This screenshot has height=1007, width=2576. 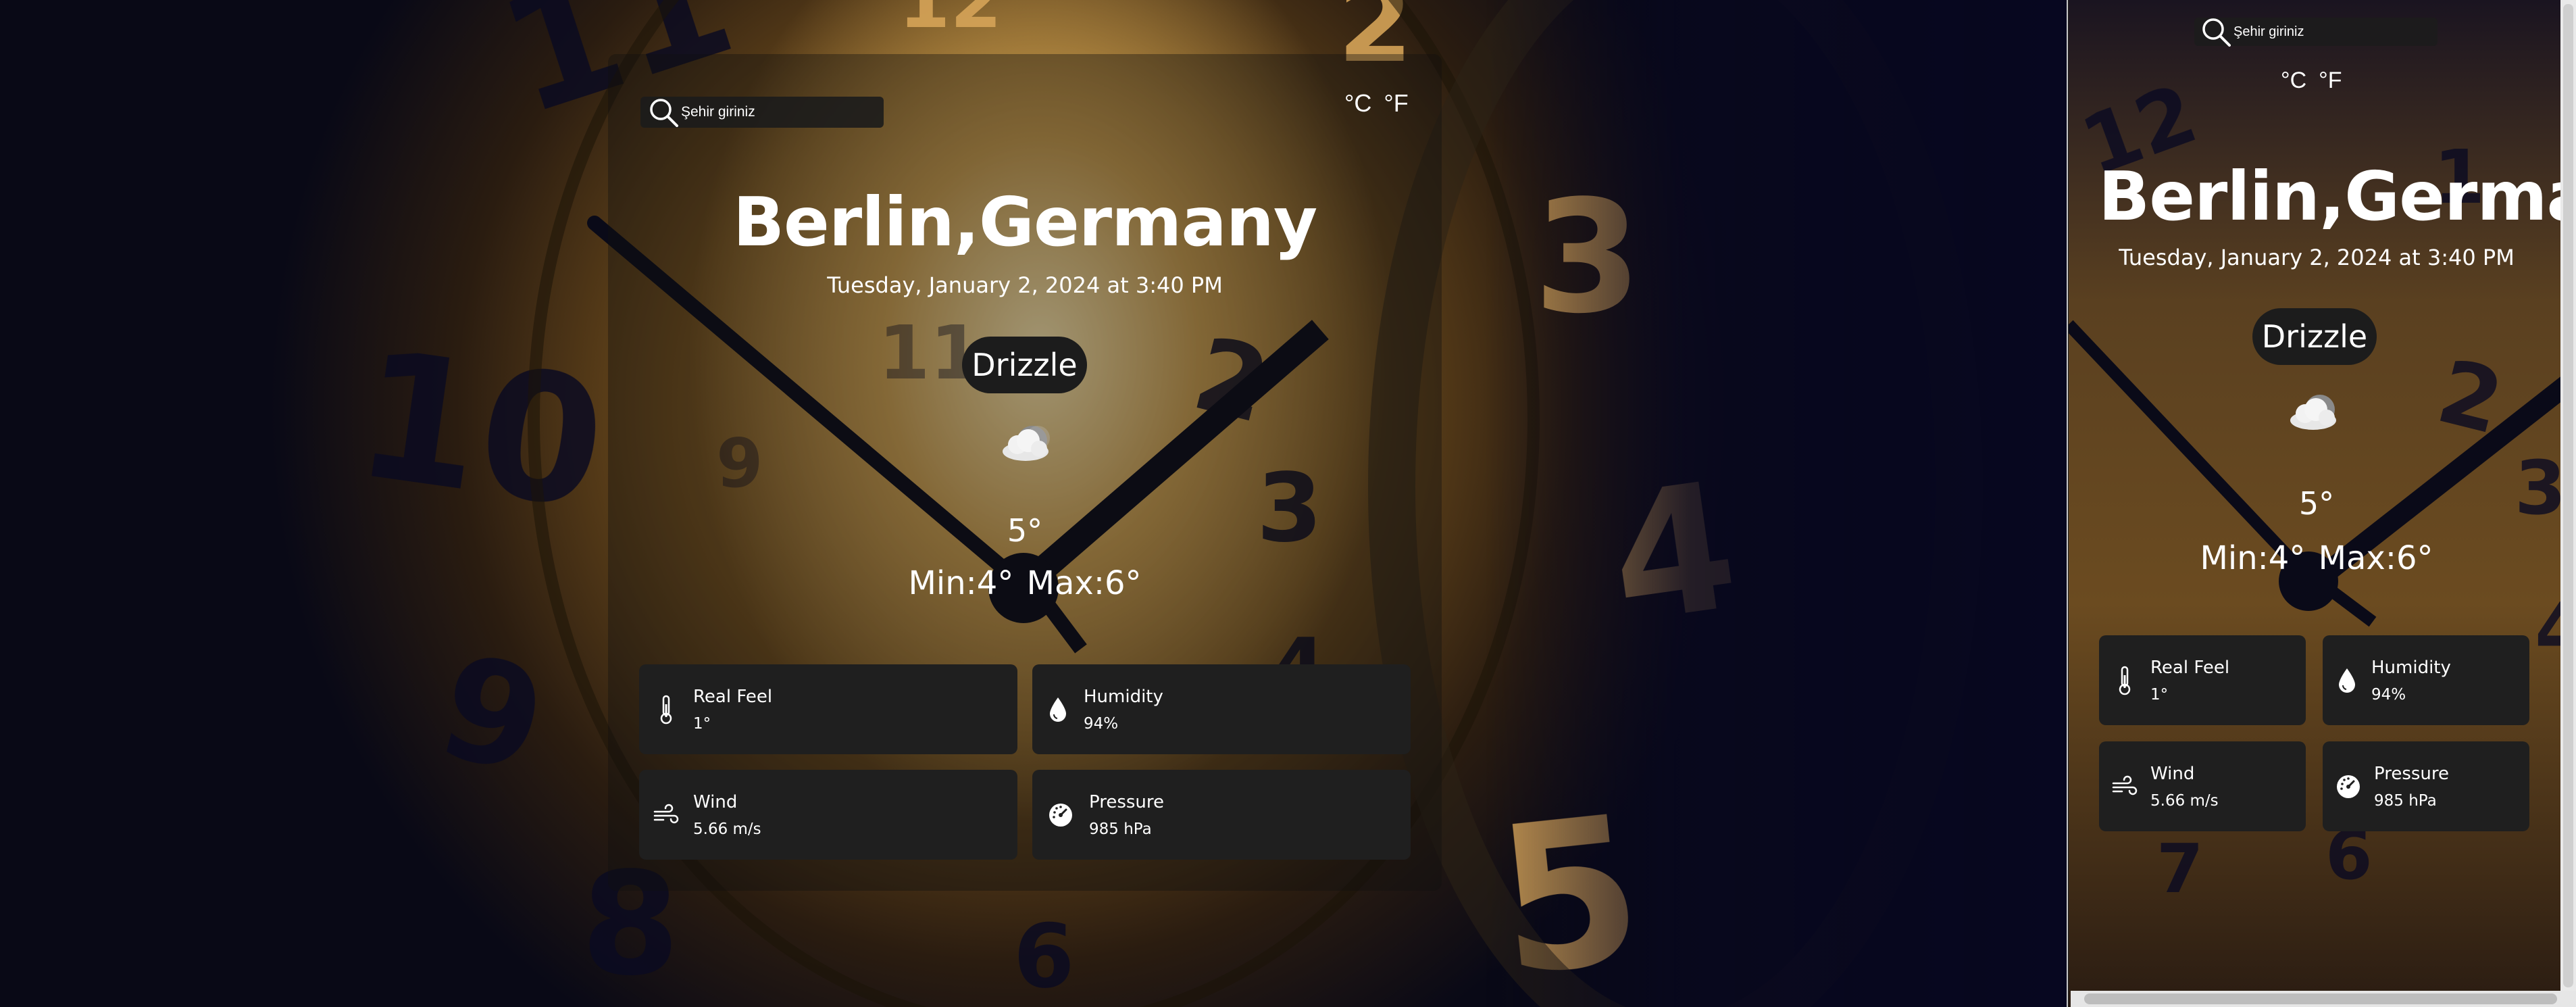 What do you see at coordinates (1025, 285) in the screenshot?
I see `date-time: Tuesday, January 2, 2024 at 3:40 PM` at bounding box center [1025, 285].